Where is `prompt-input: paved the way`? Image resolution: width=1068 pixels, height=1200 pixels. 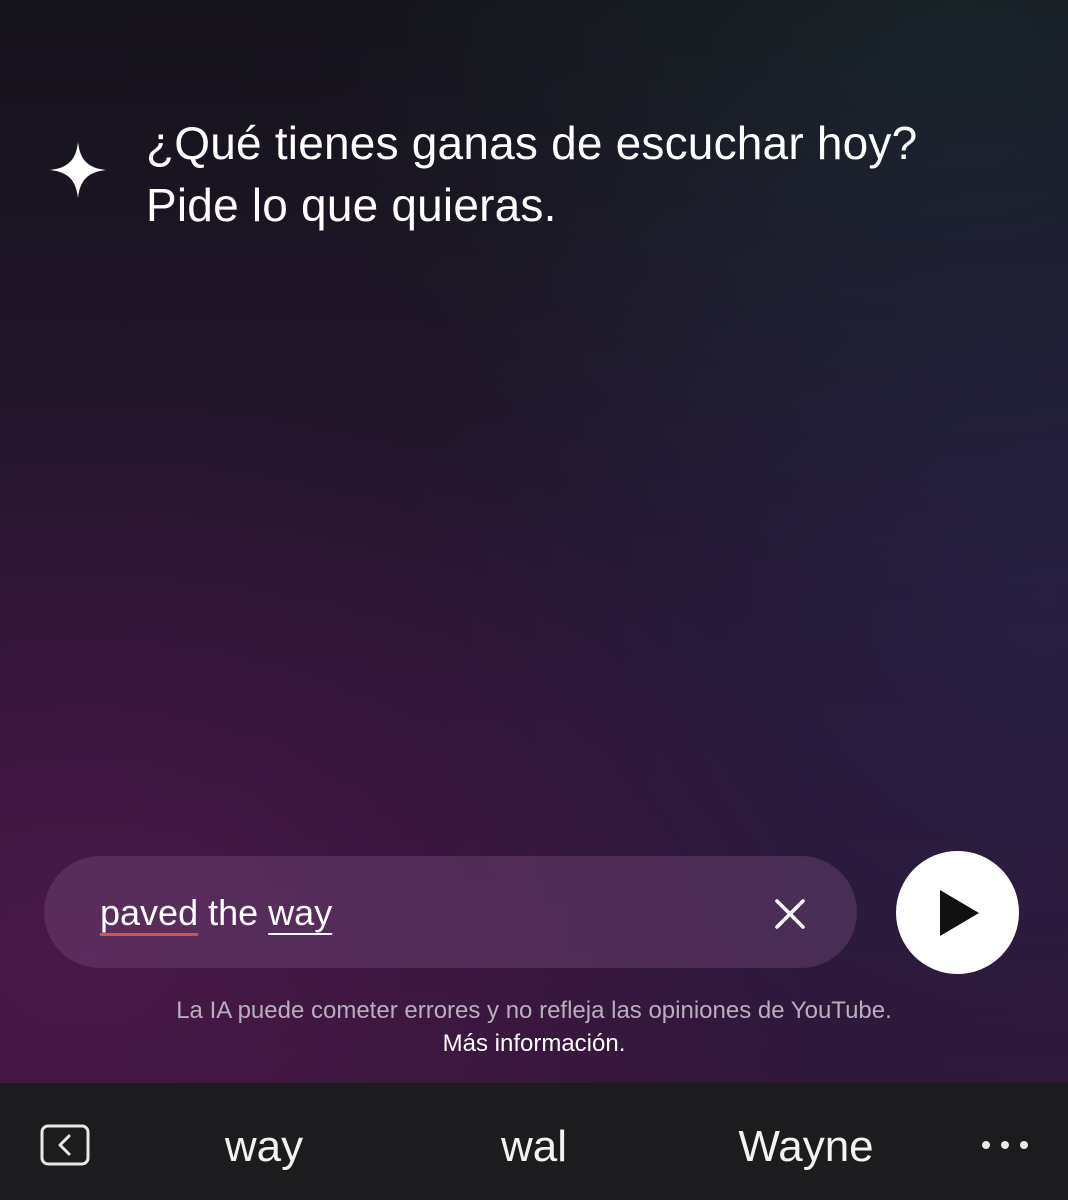
prompt-input: paved the way is located at coordinates (450, 912).